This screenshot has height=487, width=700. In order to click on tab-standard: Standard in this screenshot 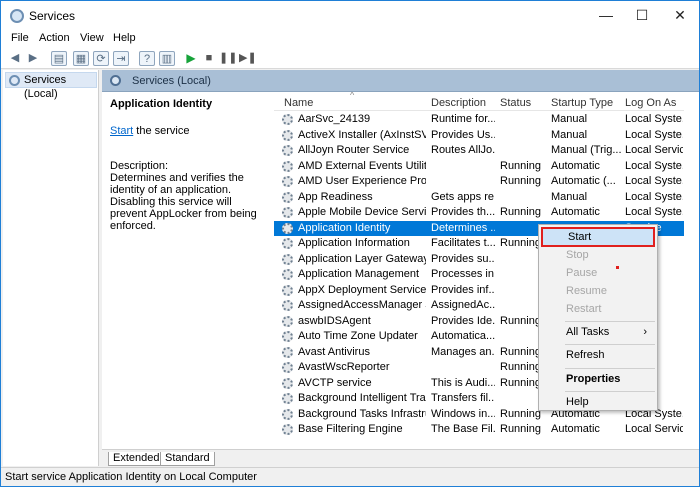, I will do `click(187, 459)`.